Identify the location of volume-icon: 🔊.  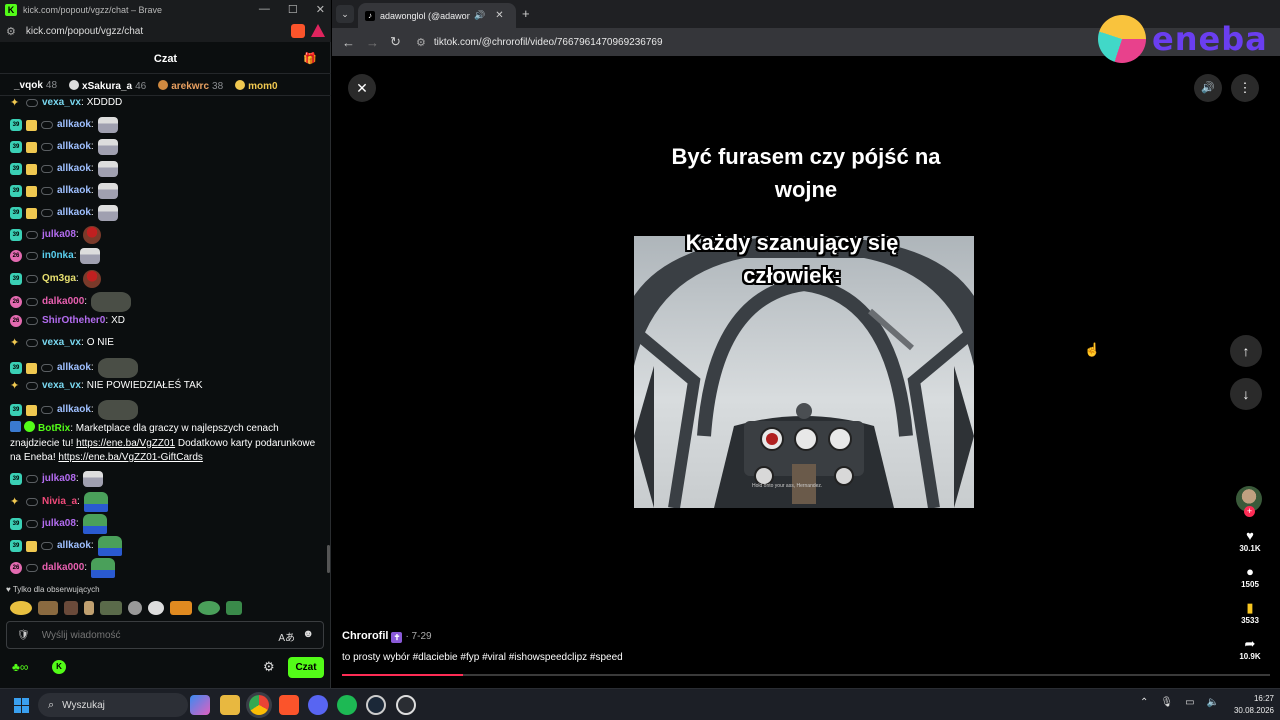
(1208, 88).